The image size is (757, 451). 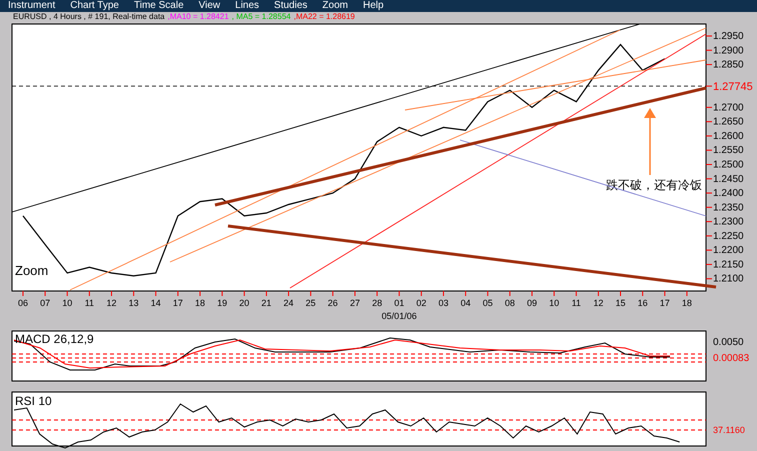 What do you see at coordinates (643, 303) in the screenshot?
I see `axis-label: 16` at bounding box center [643, 303].